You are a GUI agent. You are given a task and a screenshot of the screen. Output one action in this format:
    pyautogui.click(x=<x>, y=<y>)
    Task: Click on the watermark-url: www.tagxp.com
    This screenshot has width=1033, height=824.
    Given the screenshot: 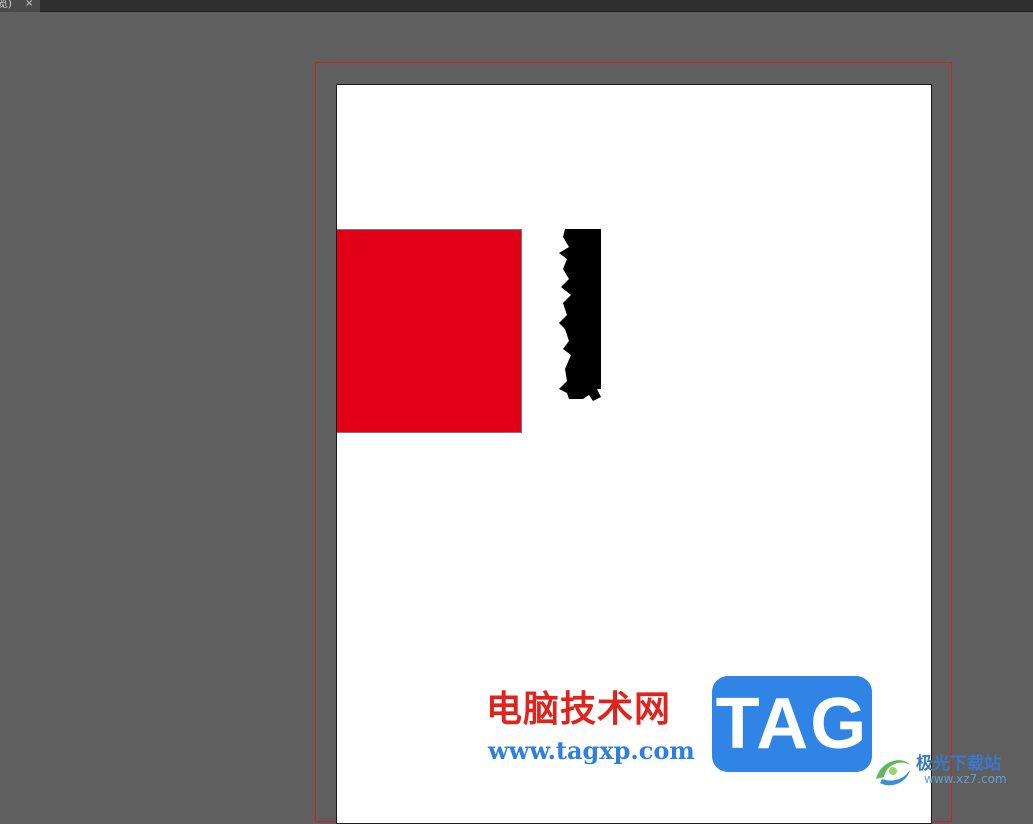 What is the action you would take?
    pyautogui.click(x=591, y=750)
    